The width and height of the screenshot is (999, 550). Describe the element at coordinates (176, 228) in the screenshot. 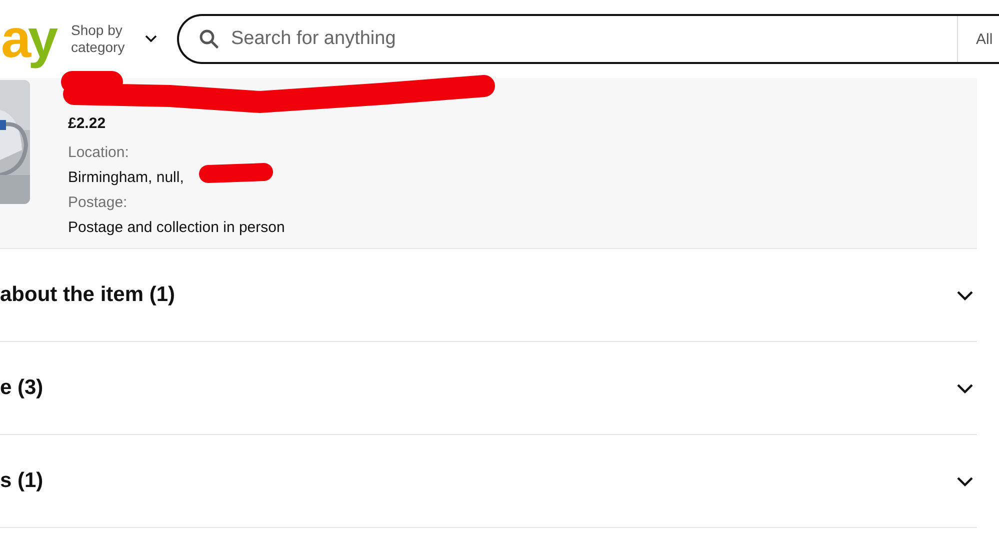

I see `field-value: Postage and collection in person` at that location.